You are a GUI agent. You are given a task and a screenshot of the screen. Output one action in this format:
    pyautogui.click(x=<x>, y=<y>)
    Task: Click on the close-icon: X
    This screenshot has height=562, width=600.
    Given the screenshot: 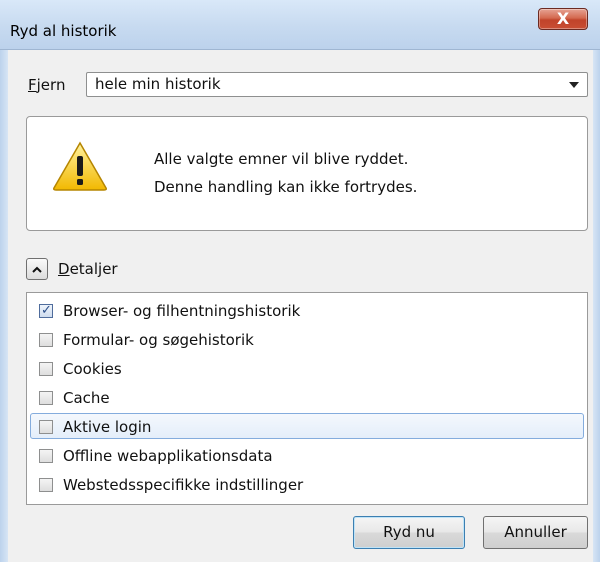 What is the action you would take?
    pyautogui.click(x=563, y=18)
    